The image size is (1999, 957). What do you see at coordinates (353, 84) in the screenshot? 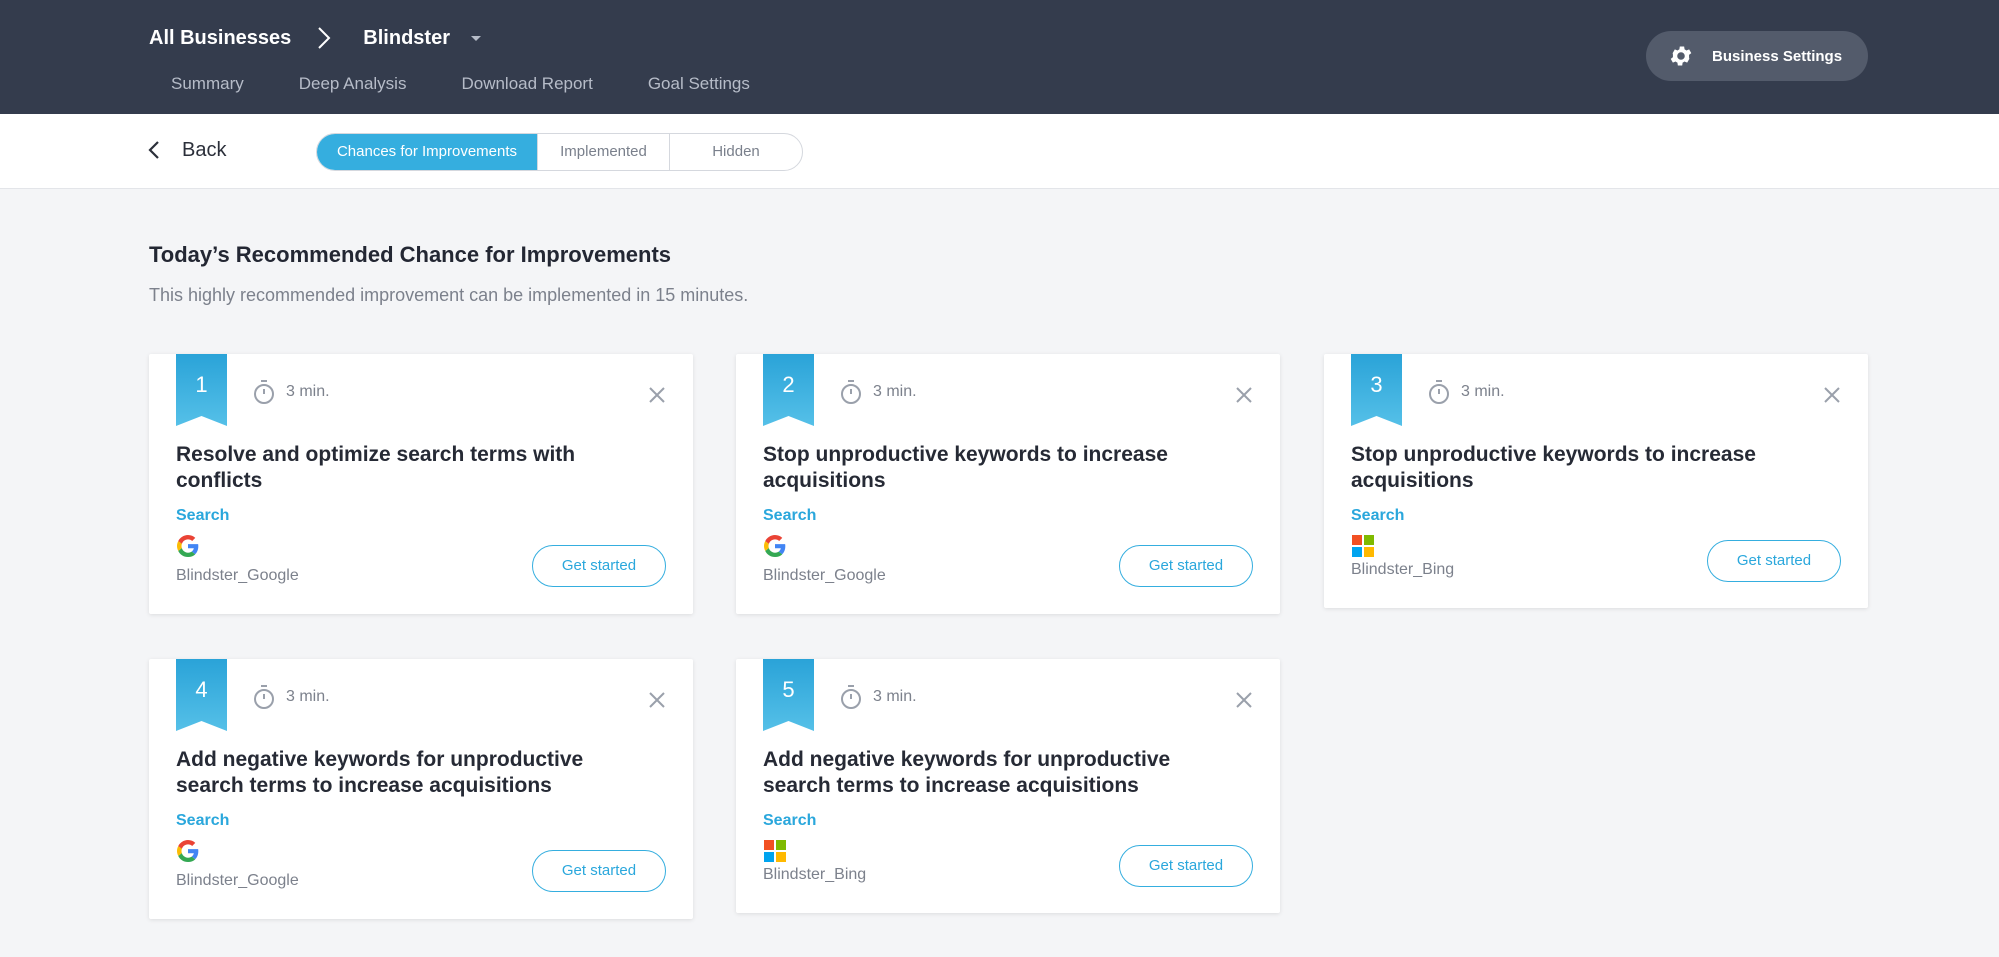
I see `nav-deep-analysis: Deep Analysis` at bounding box center [353, 84].